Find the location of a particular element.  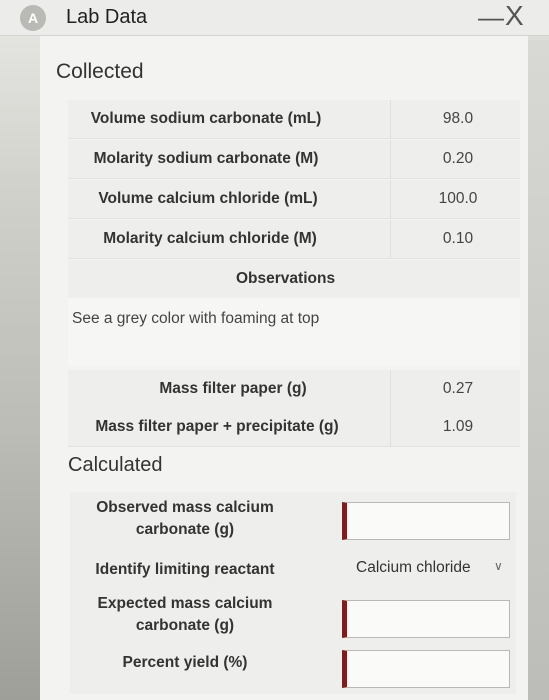

select-value: Calcium chloride is located at coordinates (413, 567).